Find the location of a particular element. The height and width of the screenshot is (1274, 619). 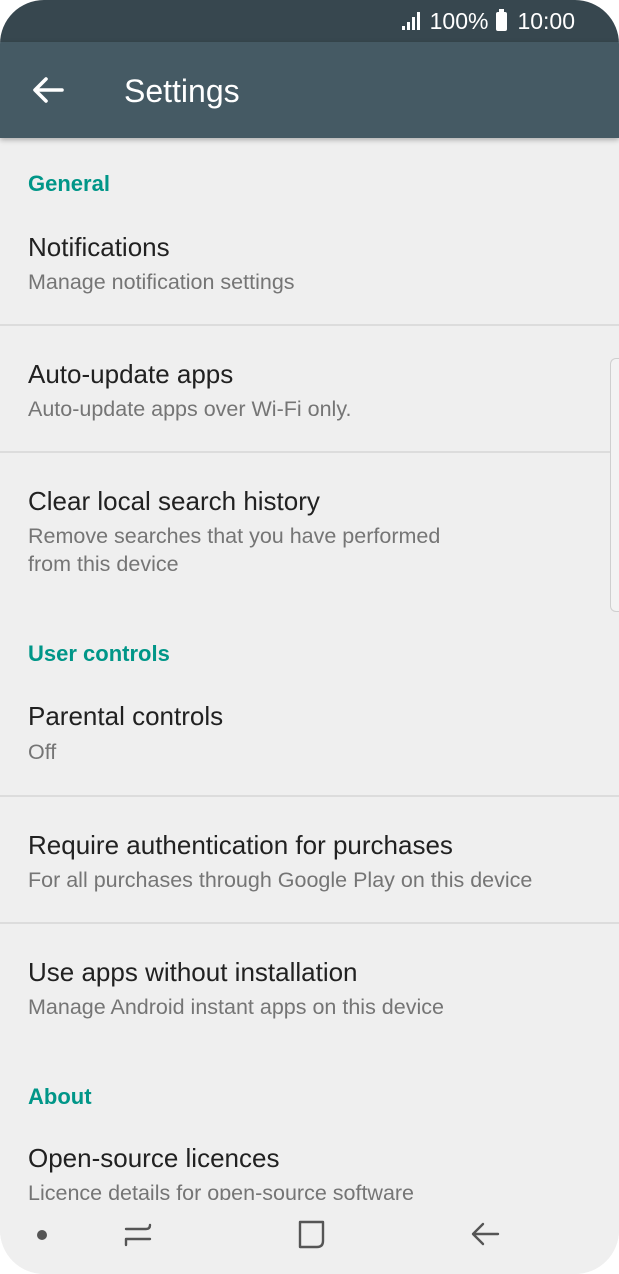

section-header-user-controls: User controls is located at coordinates (99, 653).